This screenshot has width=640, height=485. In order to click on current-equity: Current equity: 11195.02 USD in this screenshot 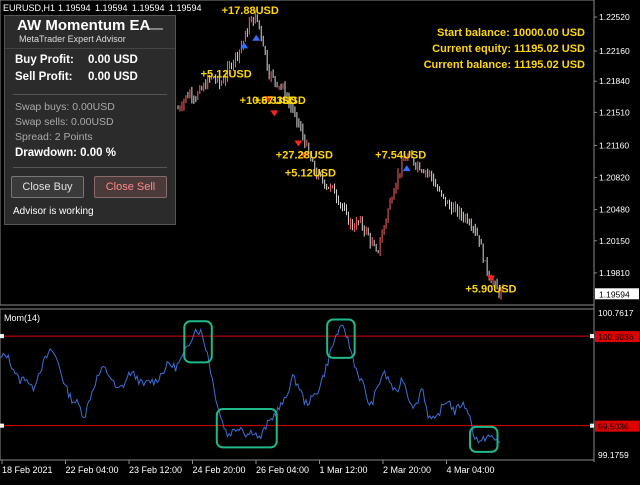, I will do `click(508, 49)`.